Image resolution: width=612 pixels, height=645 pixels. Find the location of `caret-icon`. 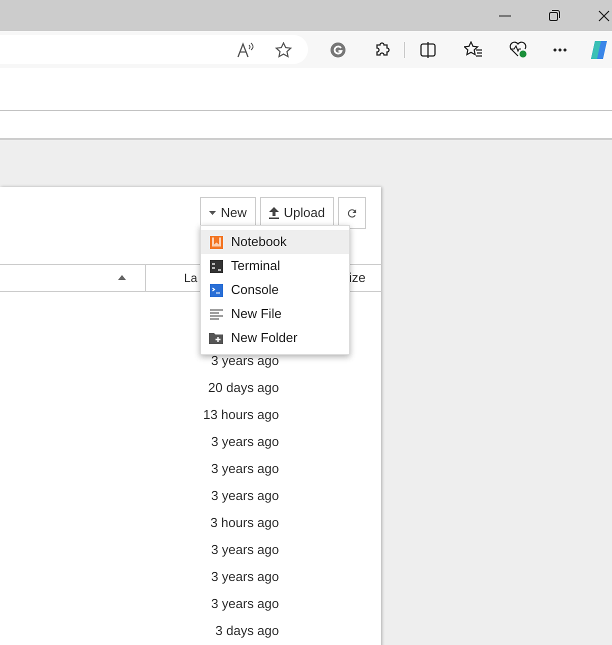

caret-icon is located at coordinates (212, 213).